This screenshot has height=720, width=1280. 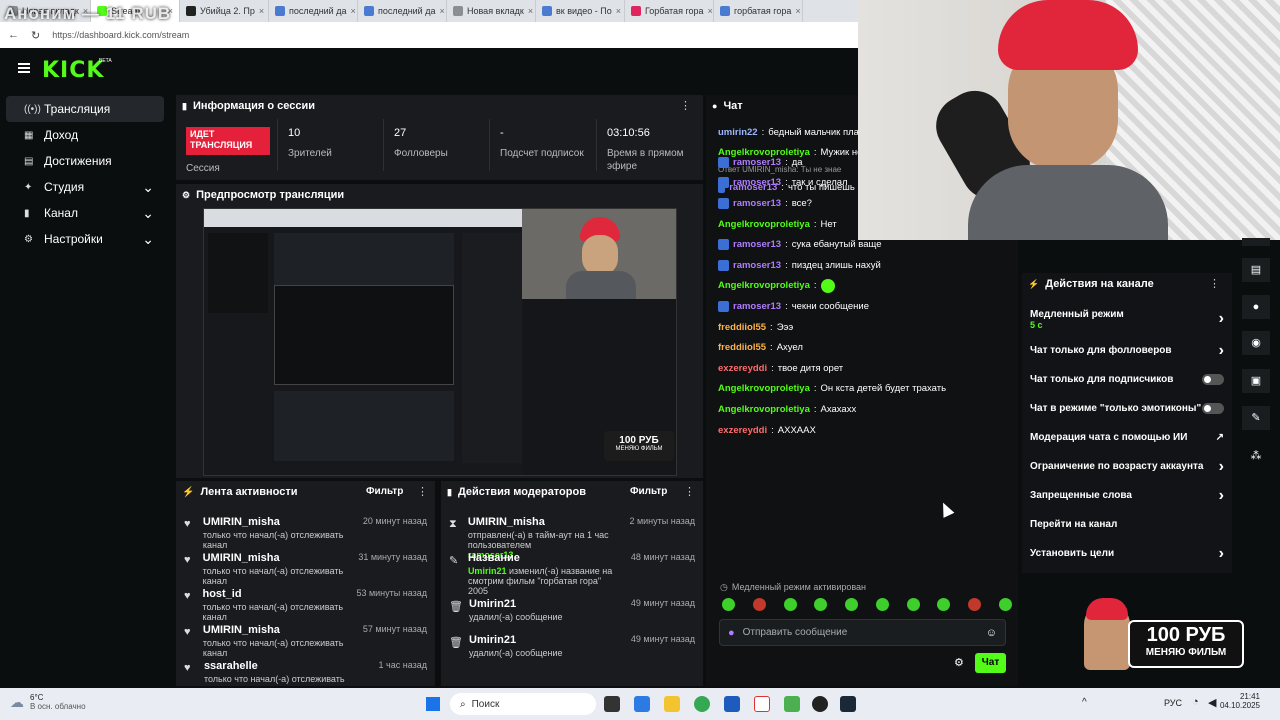 I want to click on chat-message: ramoser13: пиздец злишь нахуй, so click(x=865, y=265).